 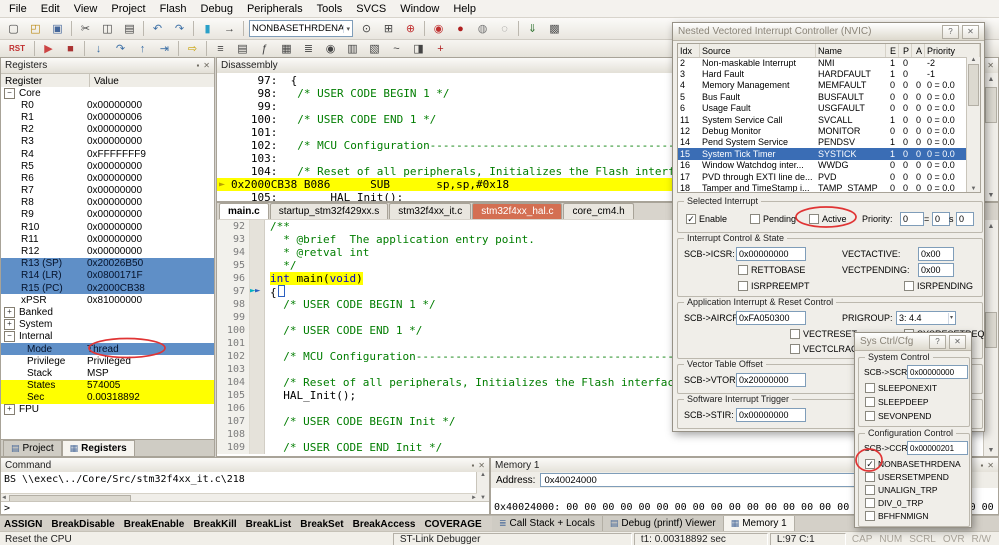 I want to click on register-row-r3: R3 0x00000000, so click(x=107, y=142).